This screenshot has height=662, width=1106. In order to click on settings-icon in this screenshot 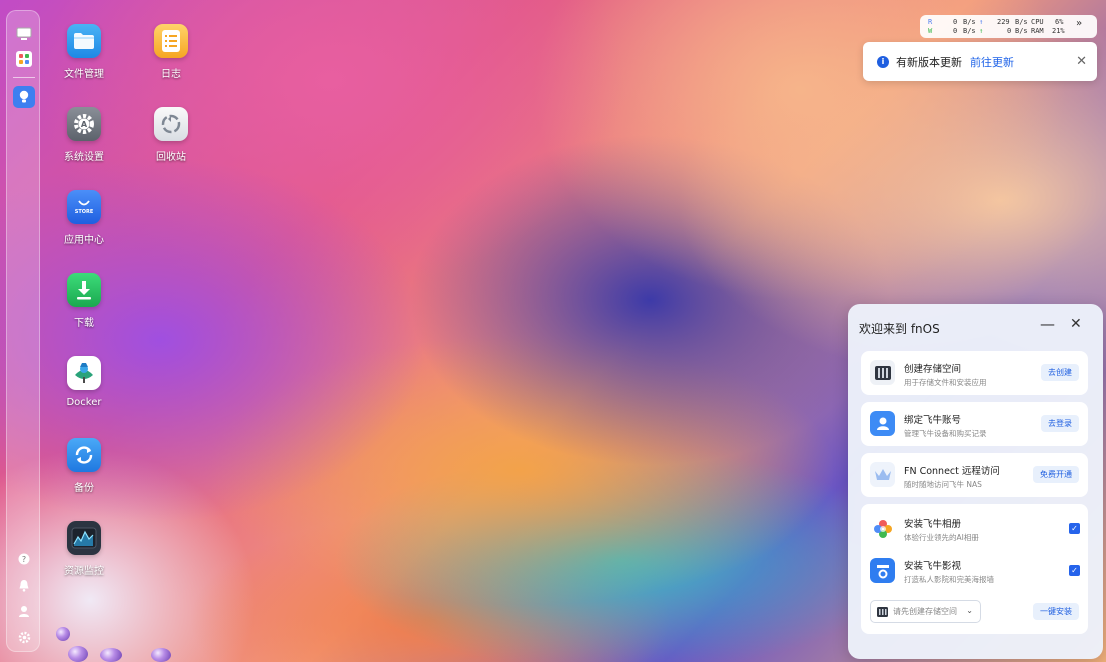, I will do `click(24, 637)`.